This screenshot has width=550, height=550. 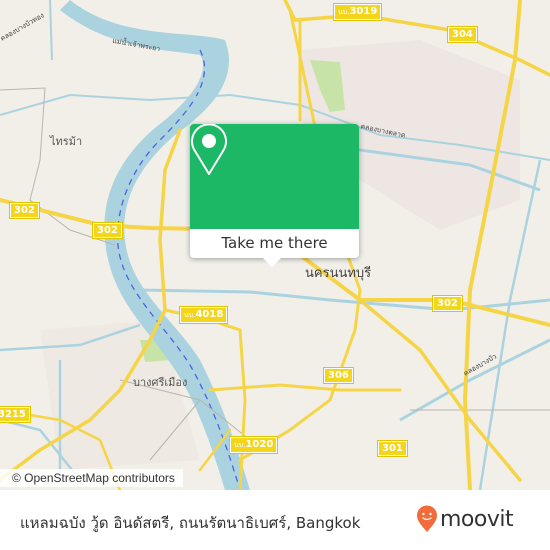 What do you see at coordinates (338, 273) in the screenshot?
I see `place-label-nonthaburi: นครนนทบุรี` at bounding box center [338, 273].